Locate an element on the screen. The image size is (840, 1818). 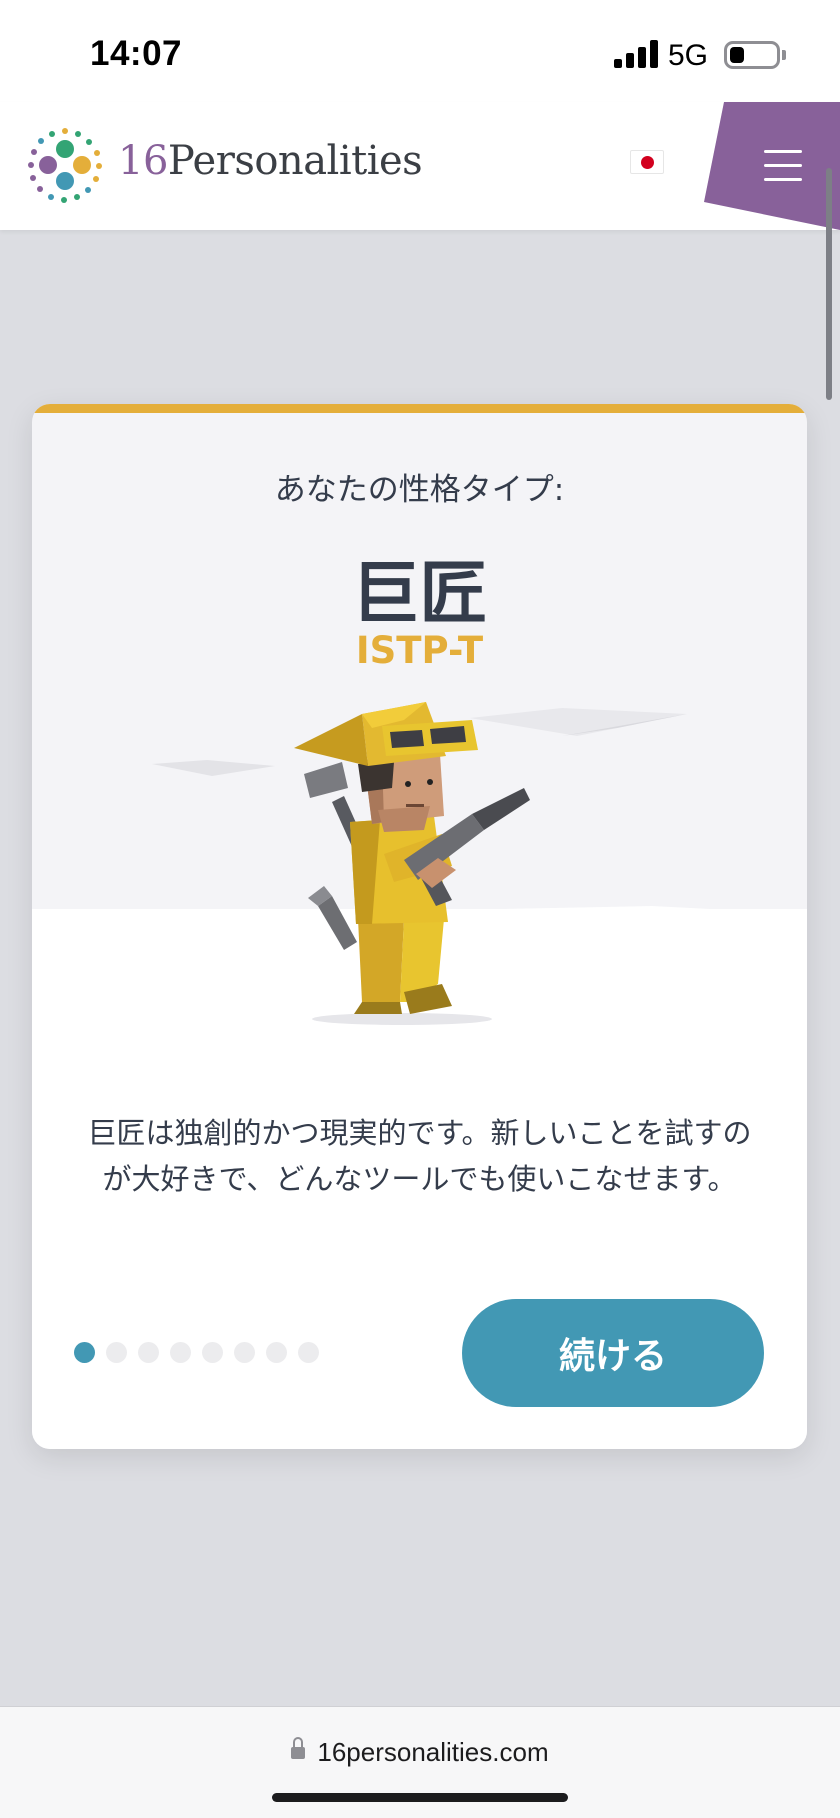
network-label: 5G is located at coordinates (688, 55).